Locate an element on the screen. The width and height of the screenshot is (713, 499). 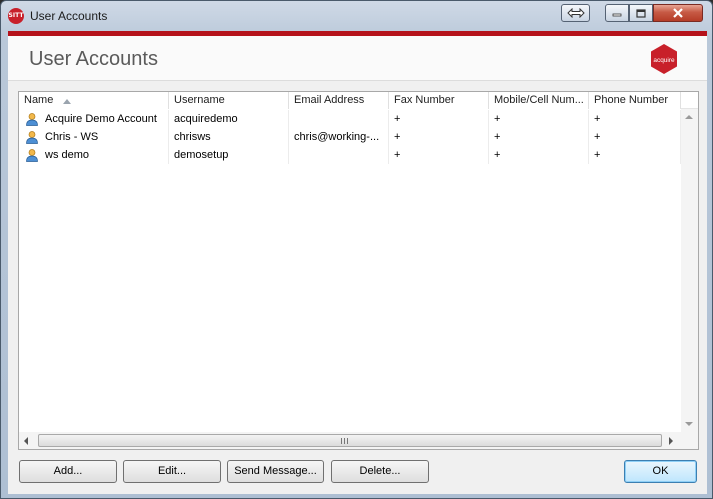
maximize-icon is located at coordinates (641, 13).